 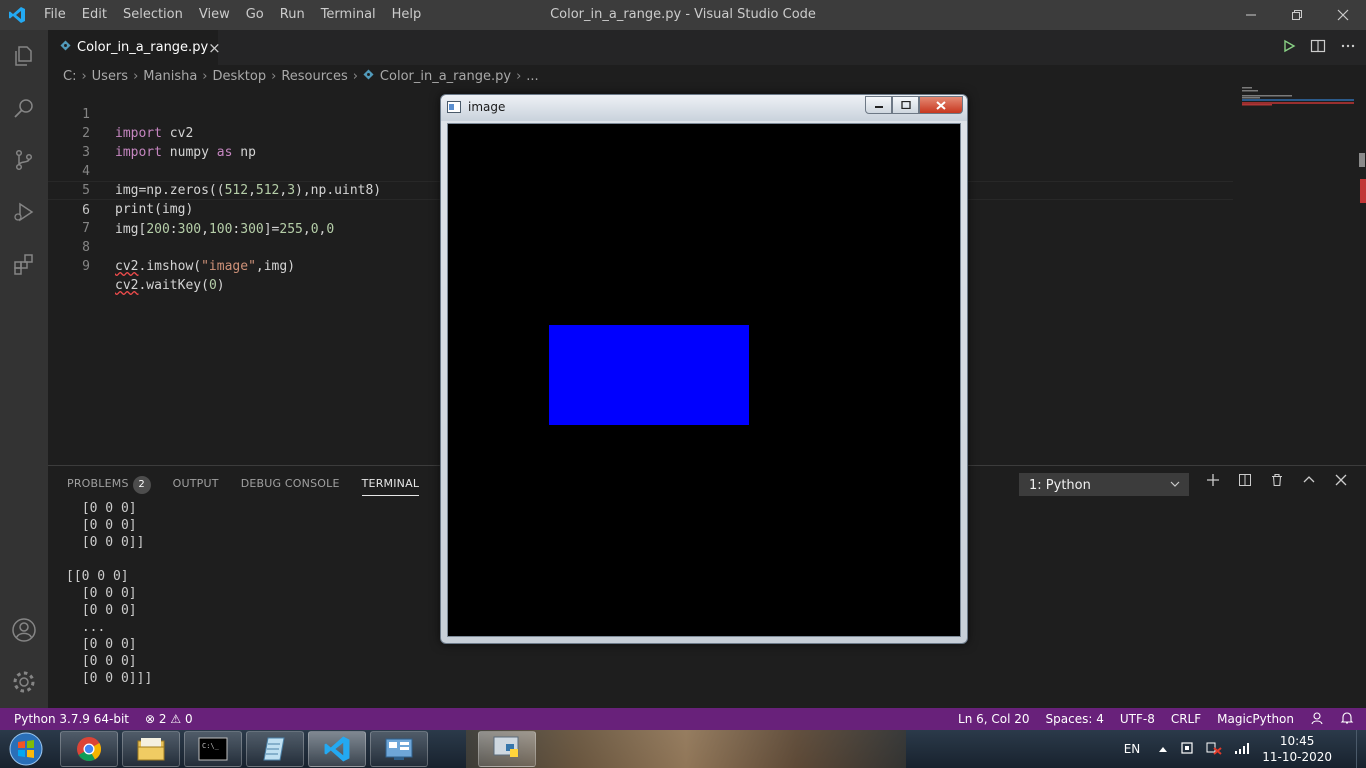 I want to click on tab-terminal: TERMINAL, so click(x=390, y=486).